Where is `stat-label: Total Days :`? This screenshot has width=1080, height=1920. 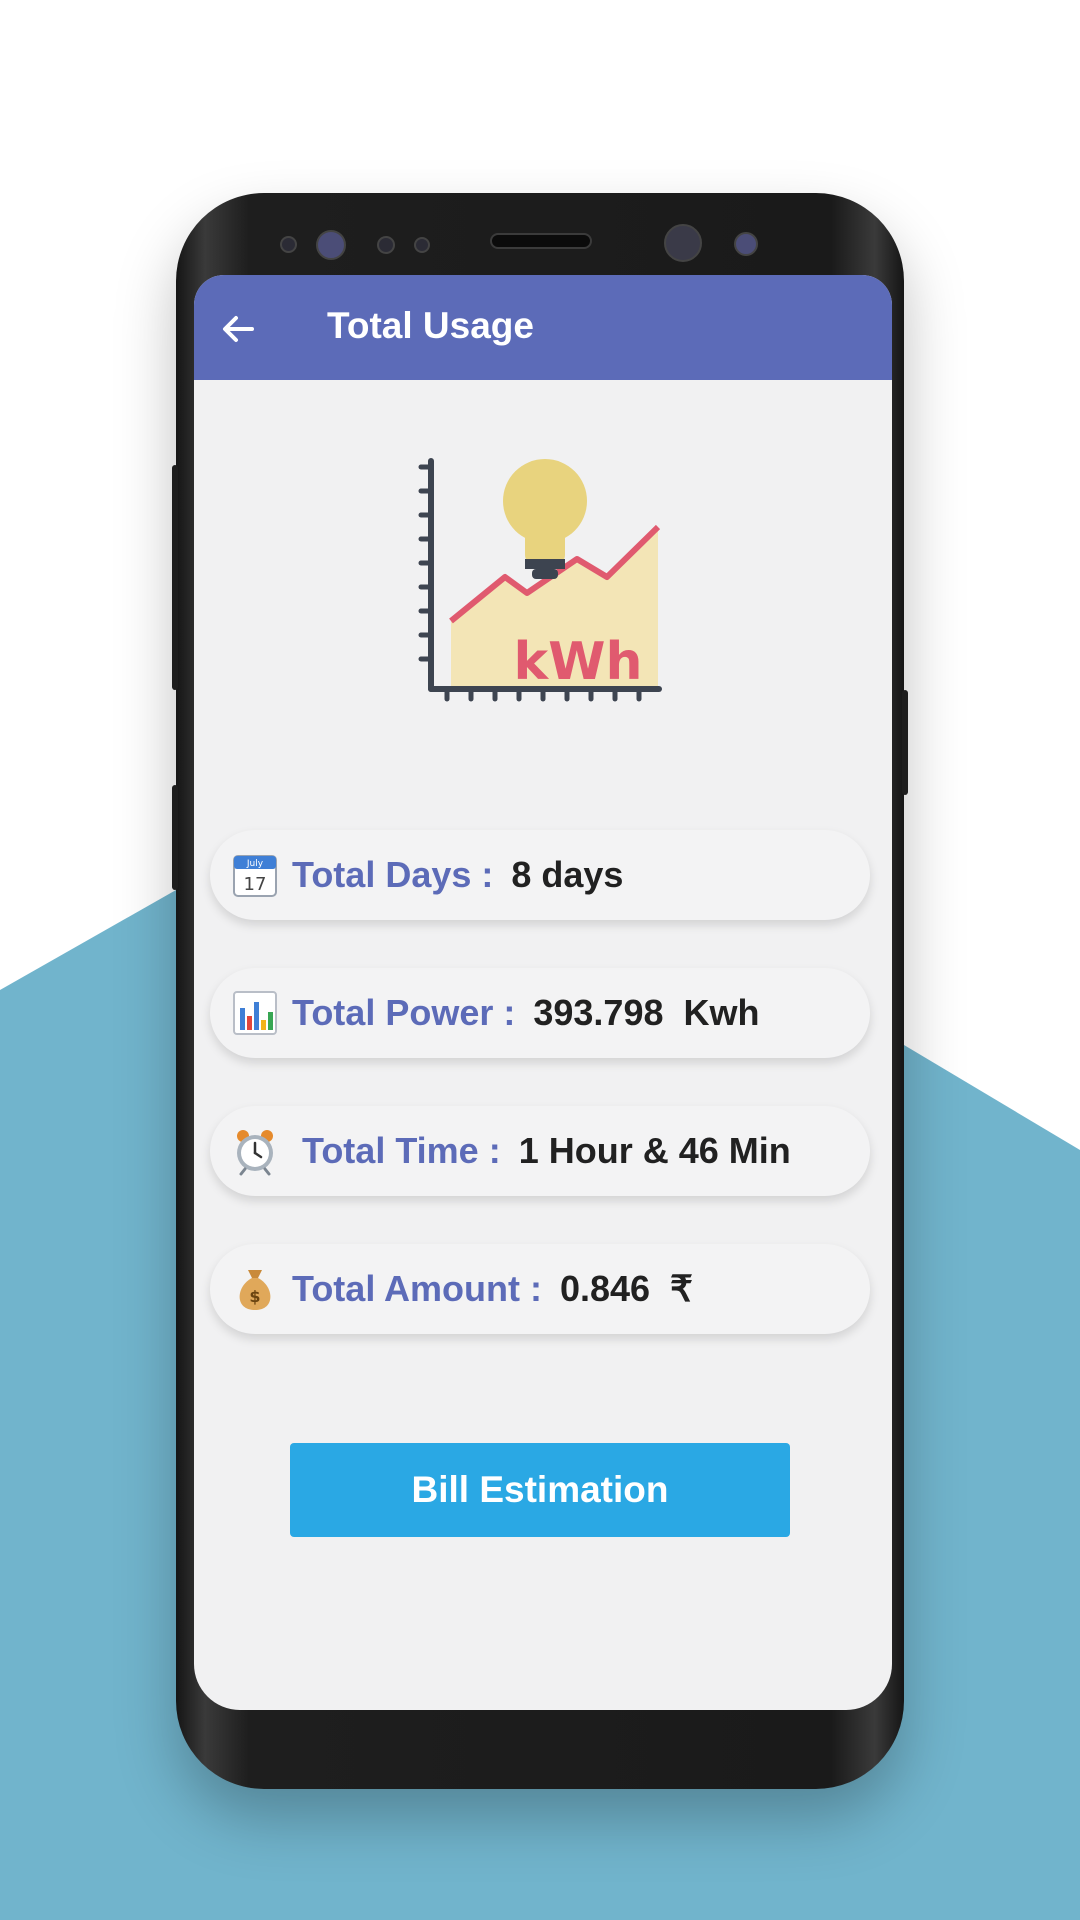 stat-label: Total Days : is located at coordinates (393, 874).